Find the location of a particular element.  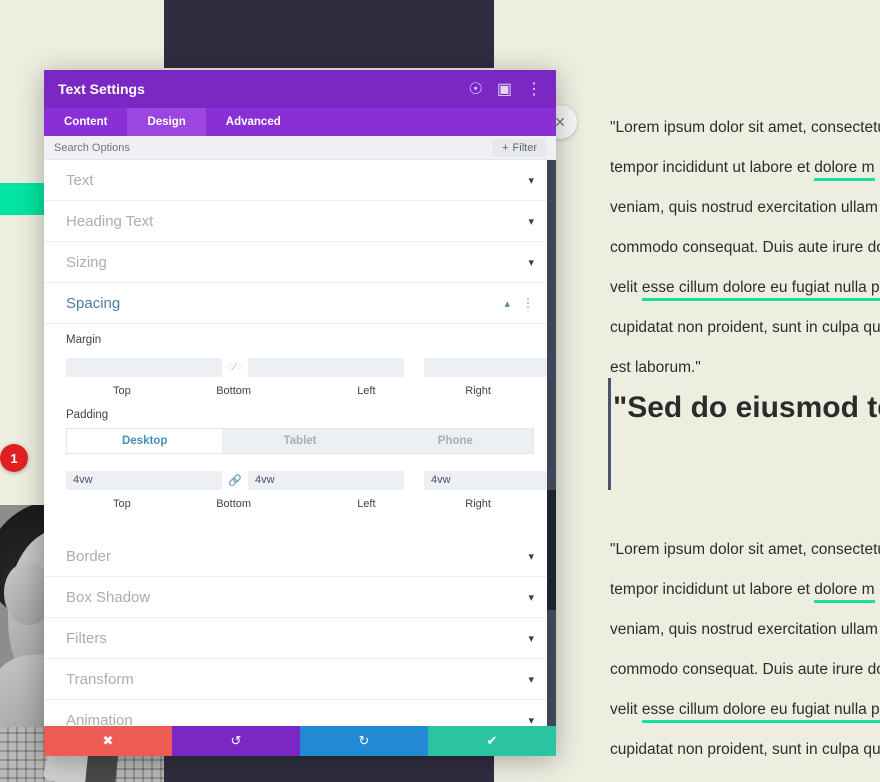

chevron-up-icon: ▴ is located at coordinates (507, 303).